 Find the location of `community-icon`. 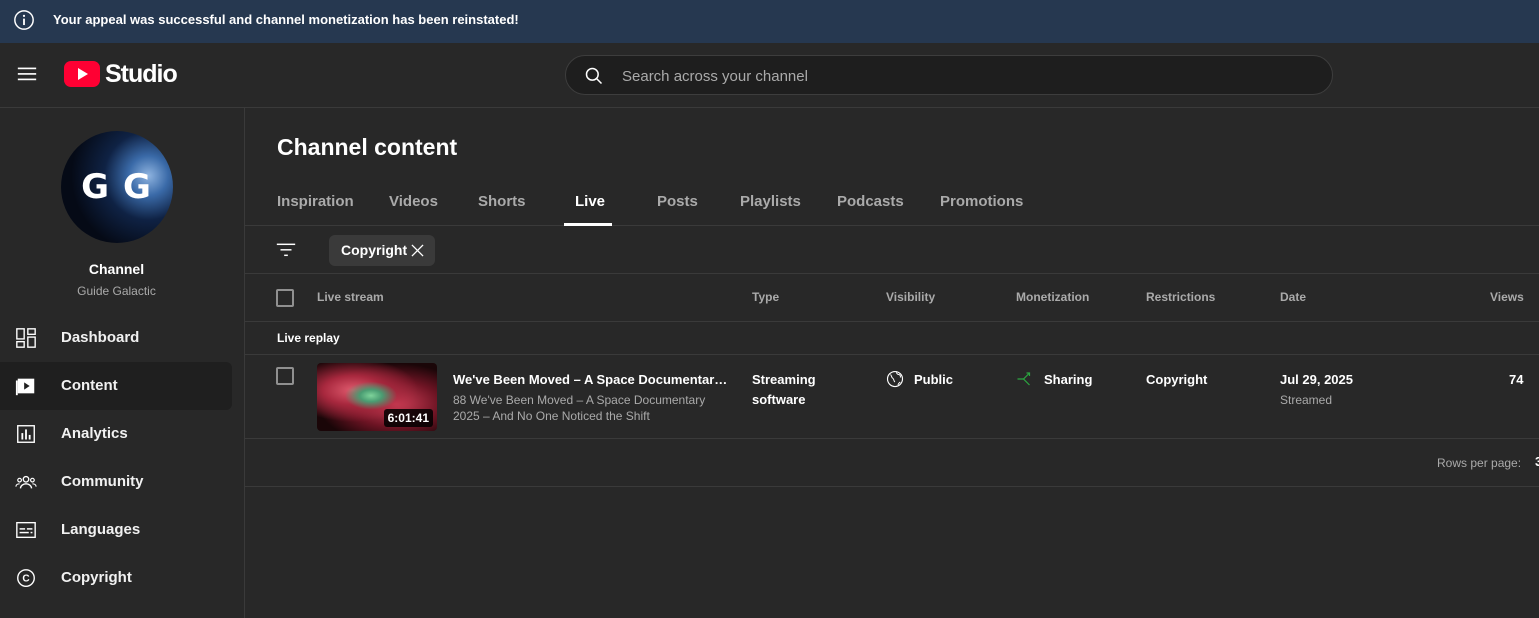

community-icon is located at coordinates (26, 482).